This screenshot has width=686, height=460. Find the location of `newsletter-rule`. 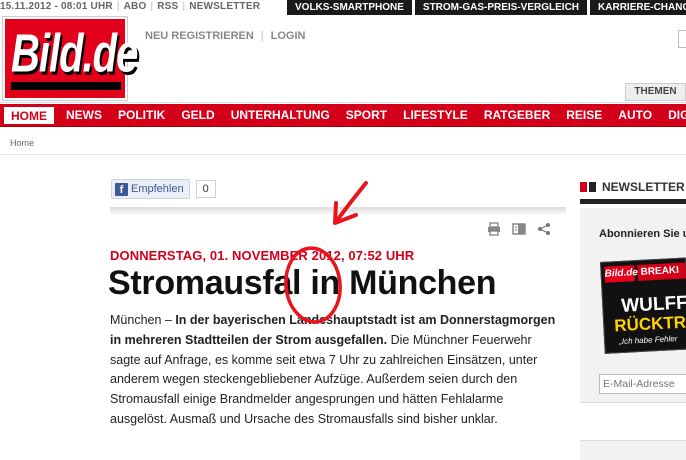

newsletter-rule is located at coordinates (633, 201).